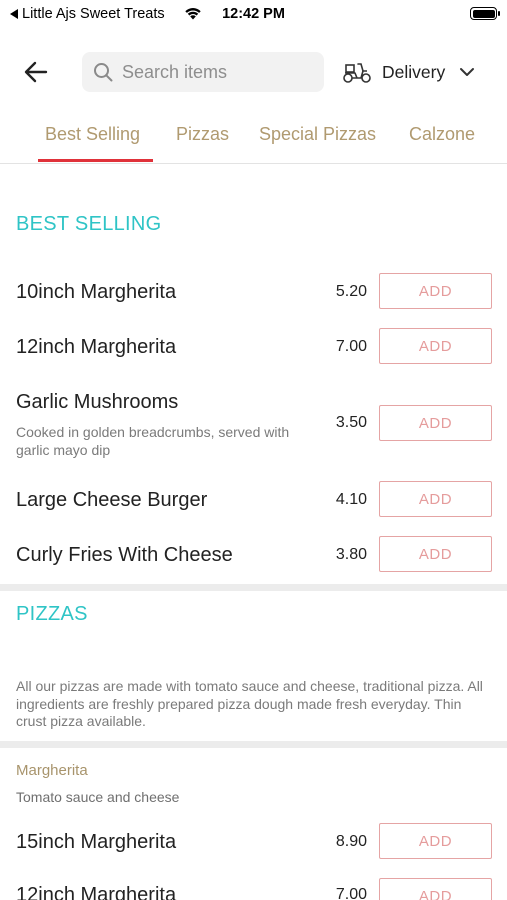 The image size is (507, 900). I want to click on menu-item-price: 5.20, so click(351, 291).